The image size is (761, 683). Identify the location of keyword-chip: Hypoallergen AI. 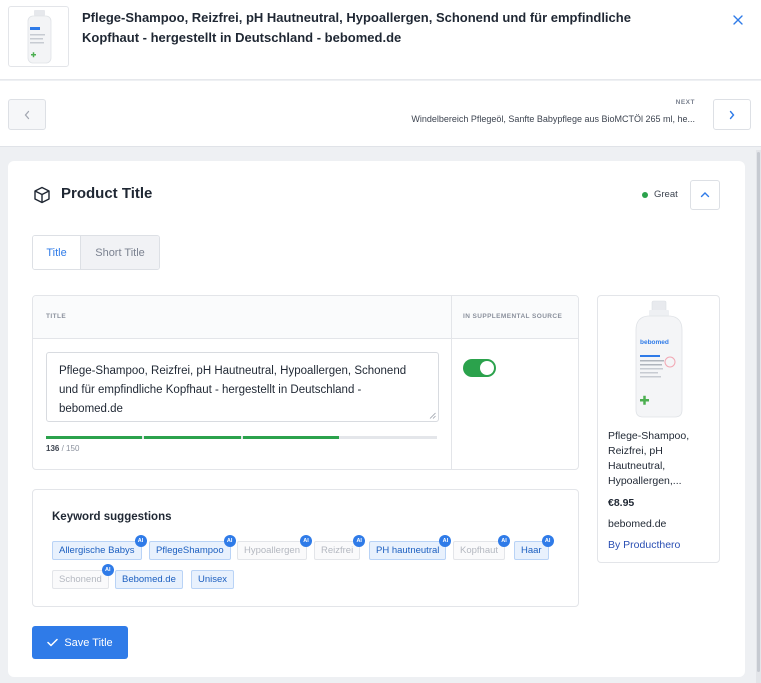
(274, 547).